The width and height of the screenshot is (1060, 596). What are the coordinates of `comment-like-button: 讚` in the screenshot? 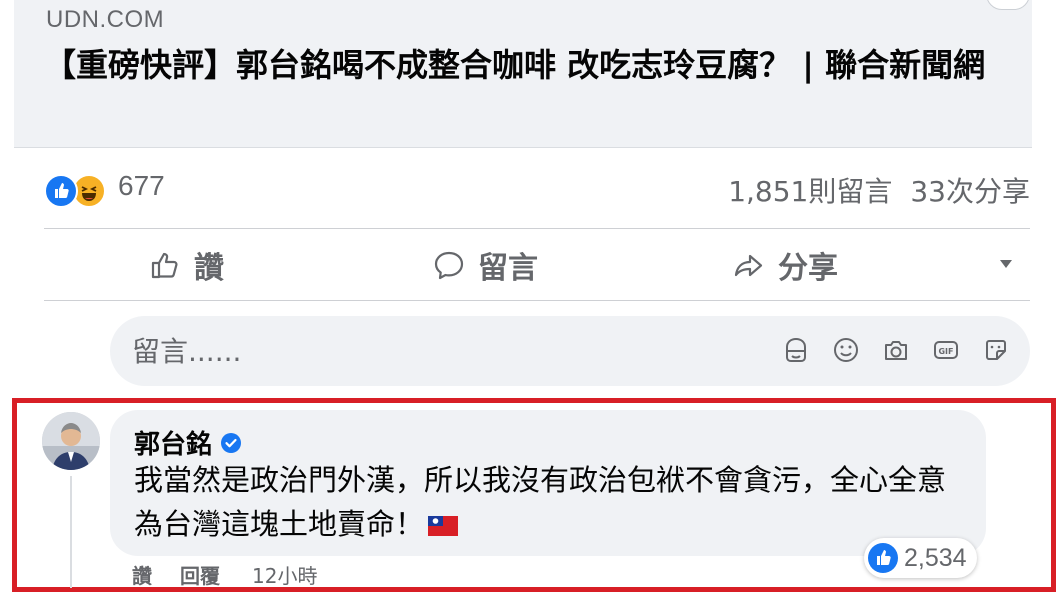 It's located at (142, 574).